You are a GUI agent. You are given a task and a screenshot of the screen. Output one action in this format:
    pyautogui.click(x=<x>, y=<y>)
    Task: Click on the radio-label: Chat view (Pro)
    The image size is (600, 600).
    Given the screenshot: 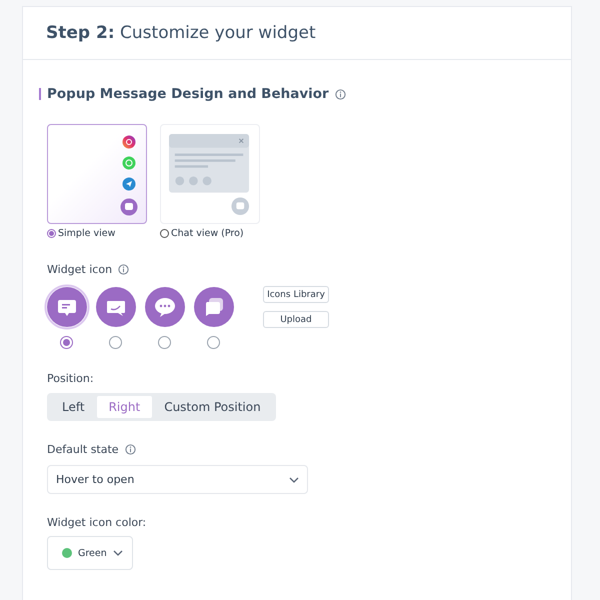 What is the action you would take?
    pyautogui.click(x=207, y=233)
    